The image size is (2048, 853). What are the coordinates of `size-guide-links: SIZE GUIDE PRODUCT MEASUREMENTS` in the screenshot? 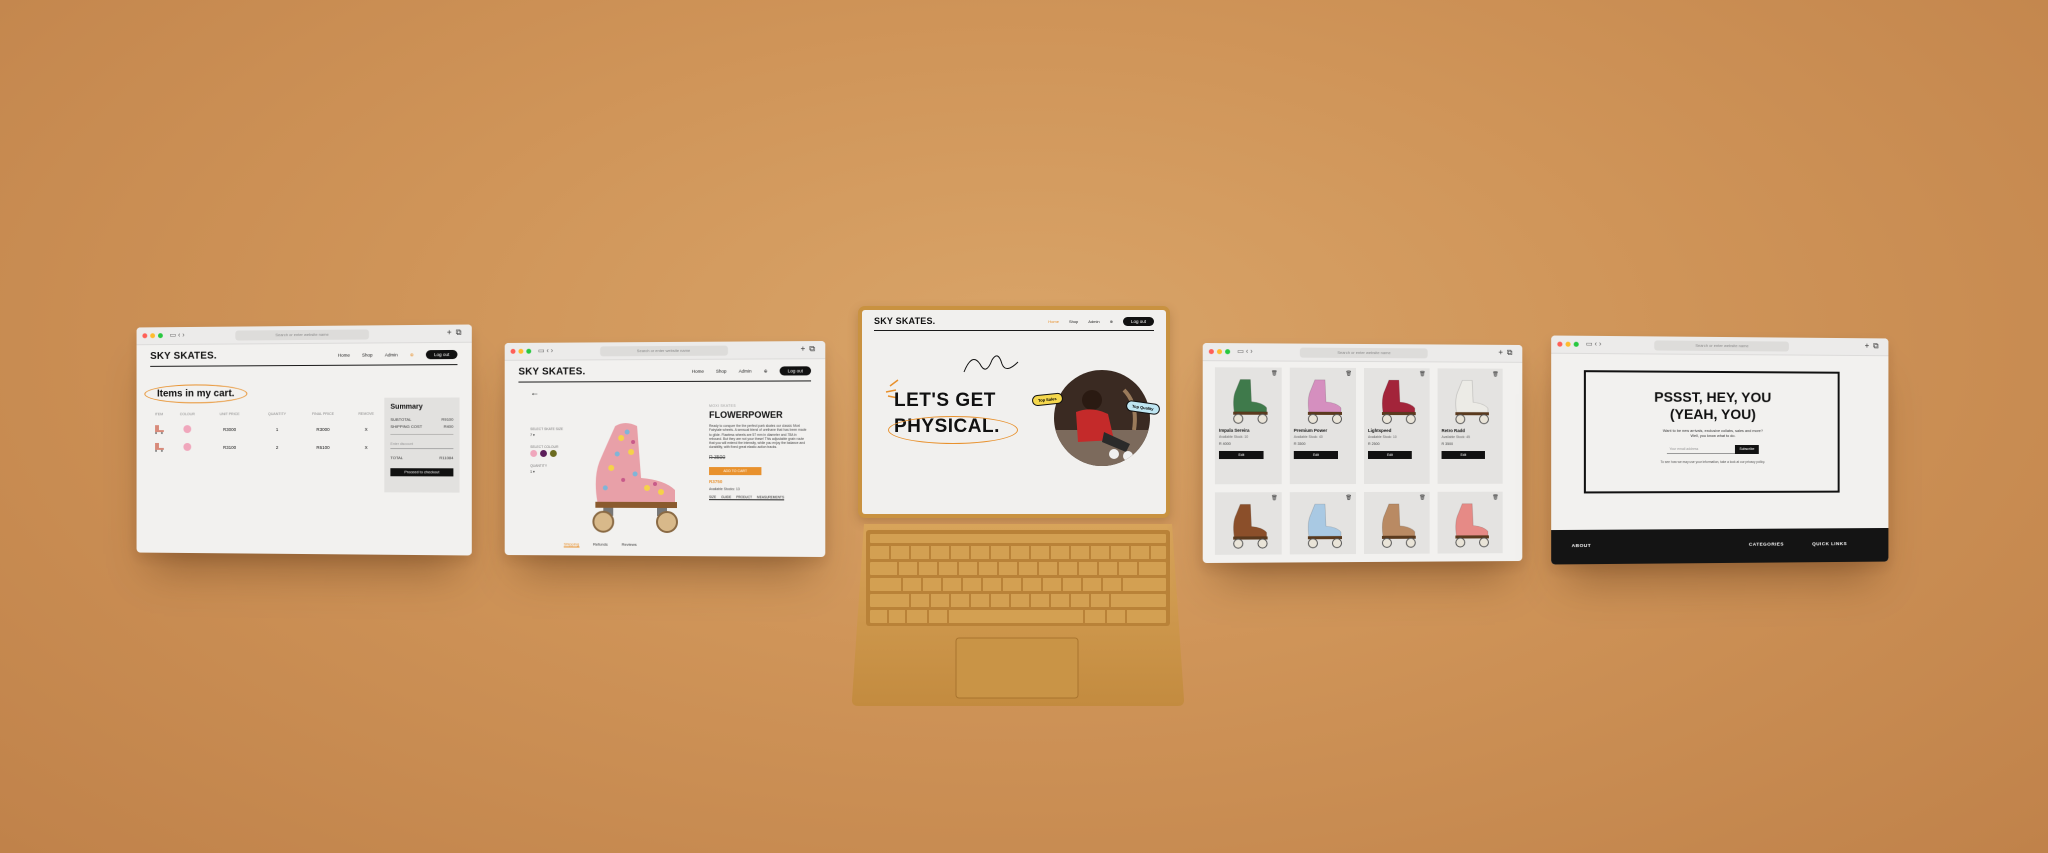 It's located at (759, 497).